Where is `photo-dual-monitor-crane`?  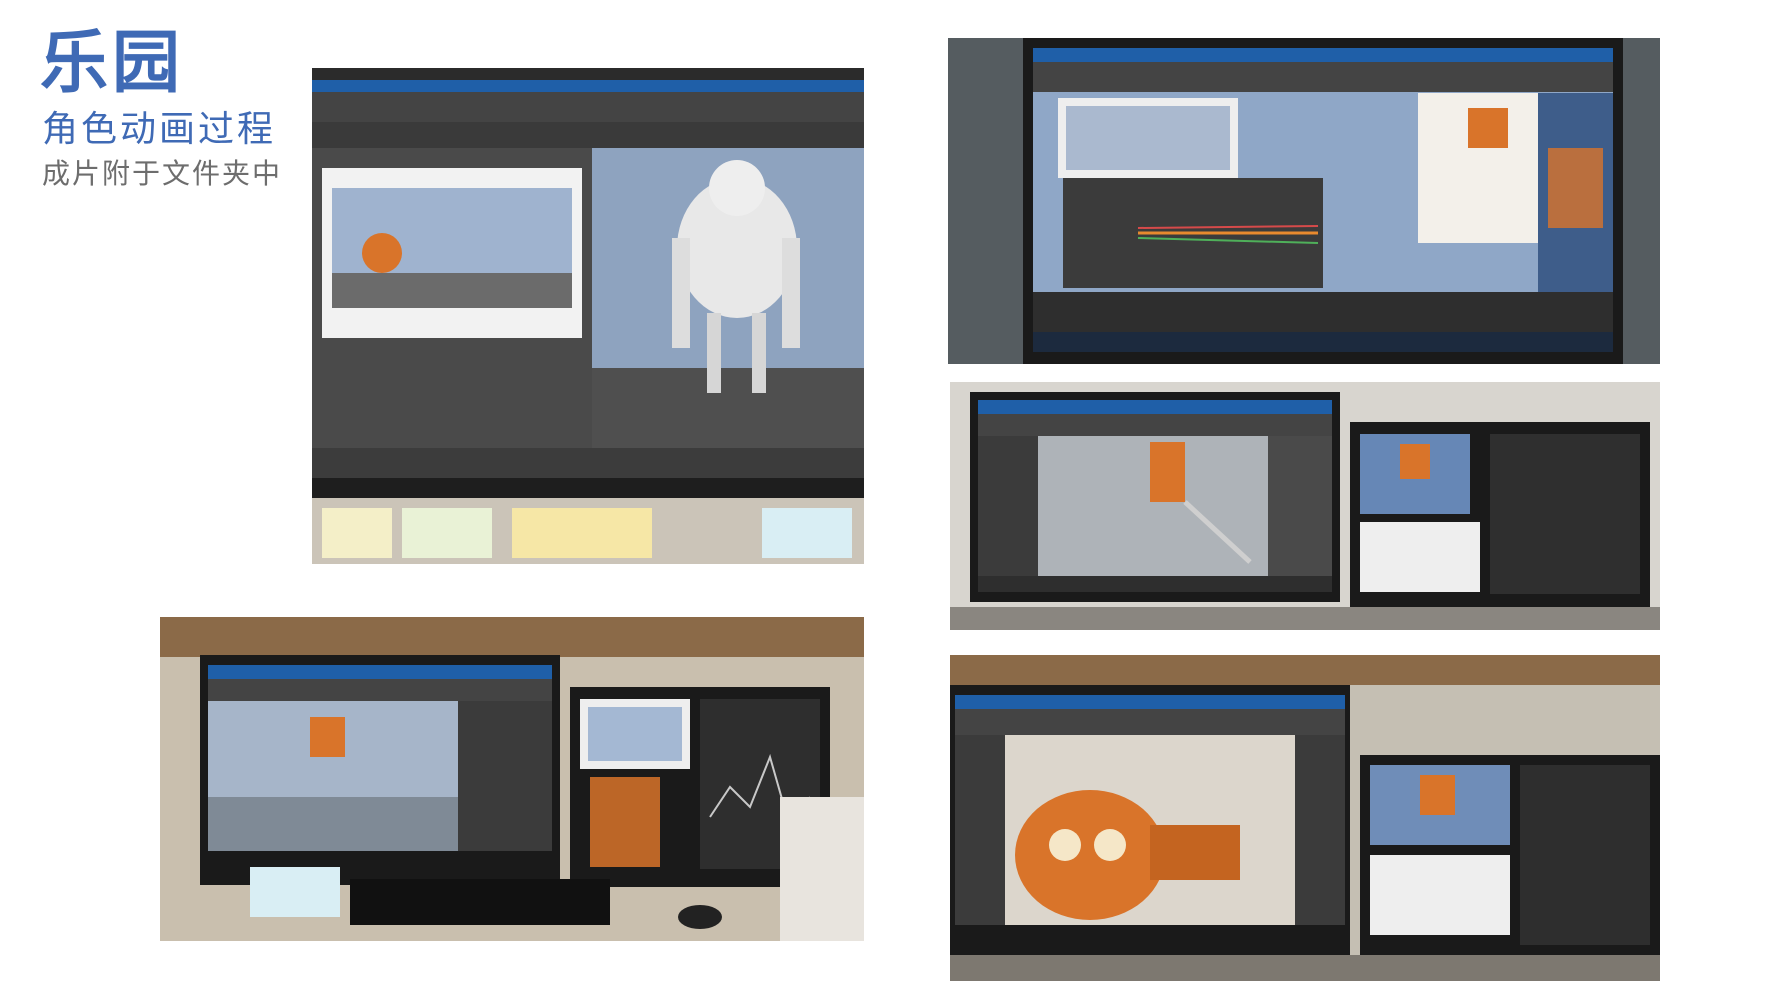
photo-dual-monitor-crane is located at coordinates (1305, 506).